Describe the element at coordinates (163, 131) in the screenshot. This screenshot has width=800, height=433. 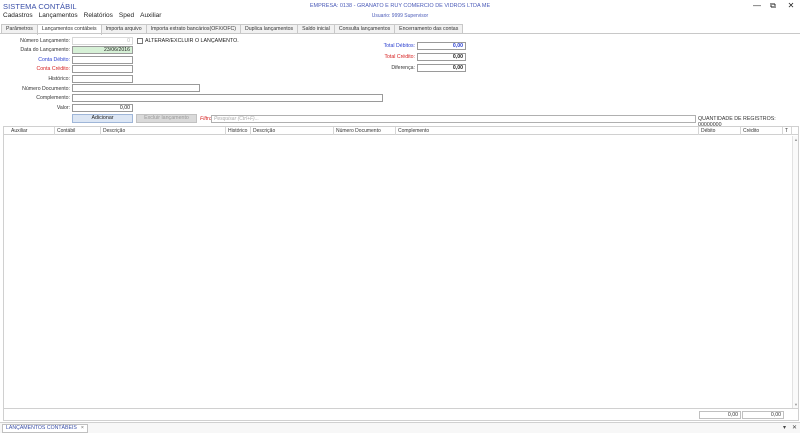
I see `col-descricao-conta: Descrição` at that location.